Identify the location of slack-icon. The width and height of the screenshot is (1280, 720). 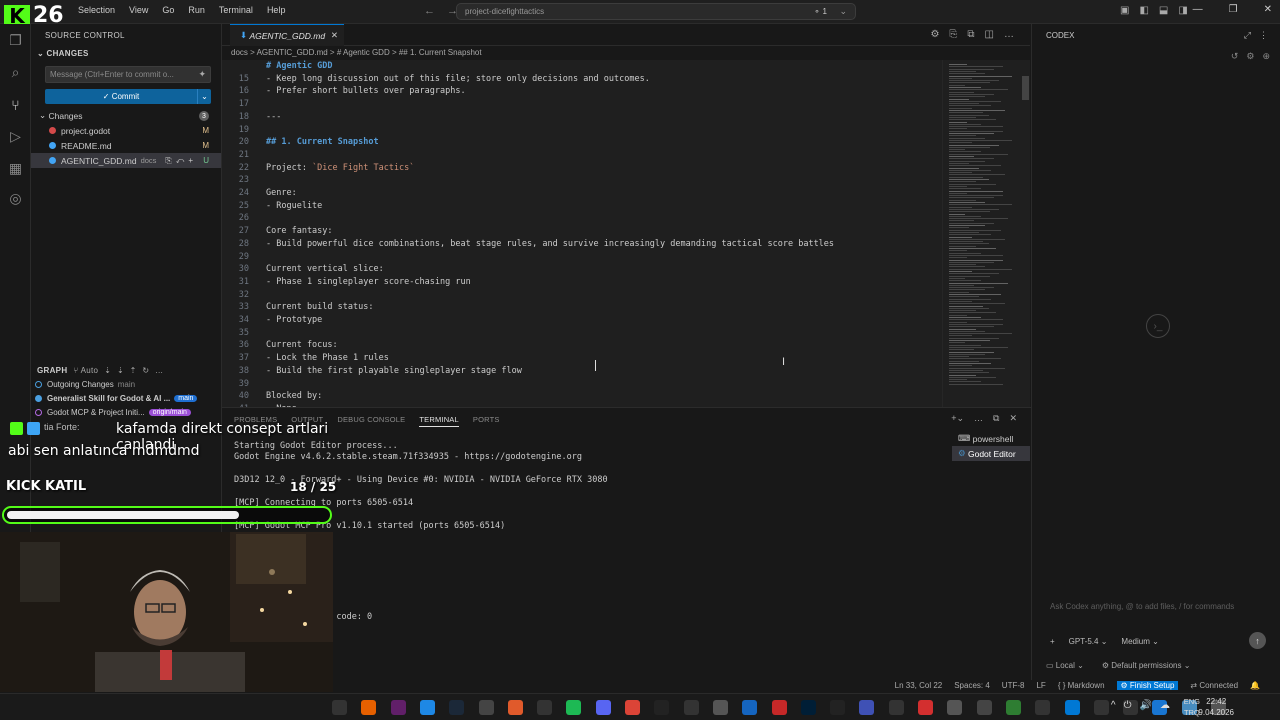
(398, 707).